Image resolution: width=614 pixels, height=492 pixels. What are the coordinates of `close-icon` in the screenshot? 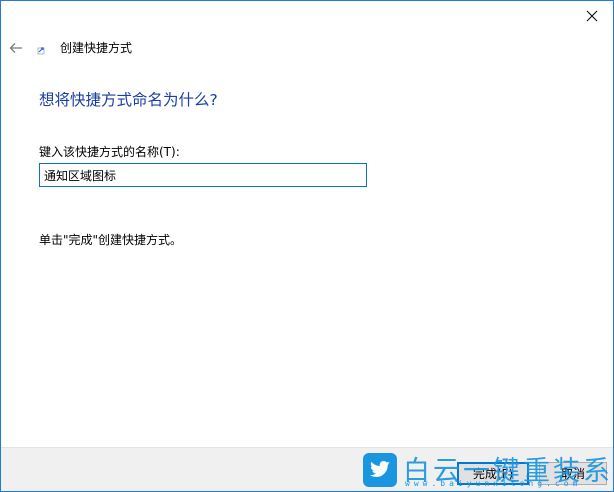 It's located at (592, 16).